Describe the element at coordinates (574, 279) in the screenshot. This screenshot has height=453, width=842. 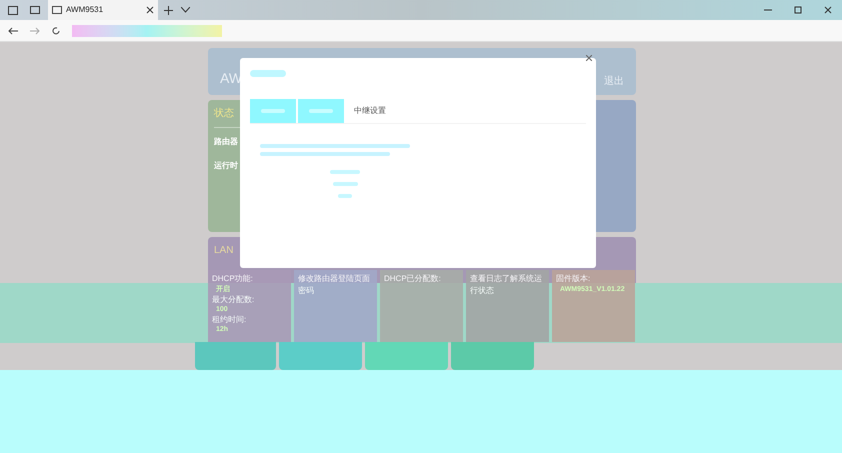
I see `tile-label: 固件版本:` at that location.